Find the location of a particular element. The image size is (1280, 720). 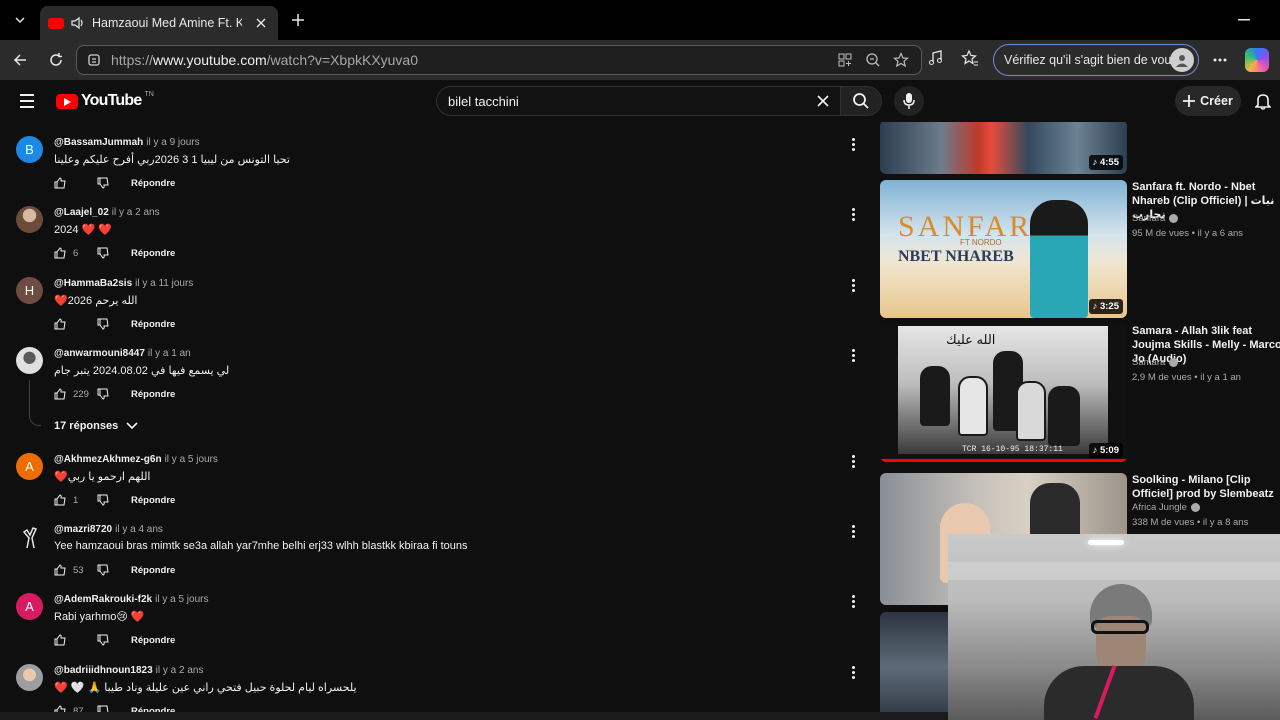

comment-date: il y a 9 jours is located at coordinates (172, 142).